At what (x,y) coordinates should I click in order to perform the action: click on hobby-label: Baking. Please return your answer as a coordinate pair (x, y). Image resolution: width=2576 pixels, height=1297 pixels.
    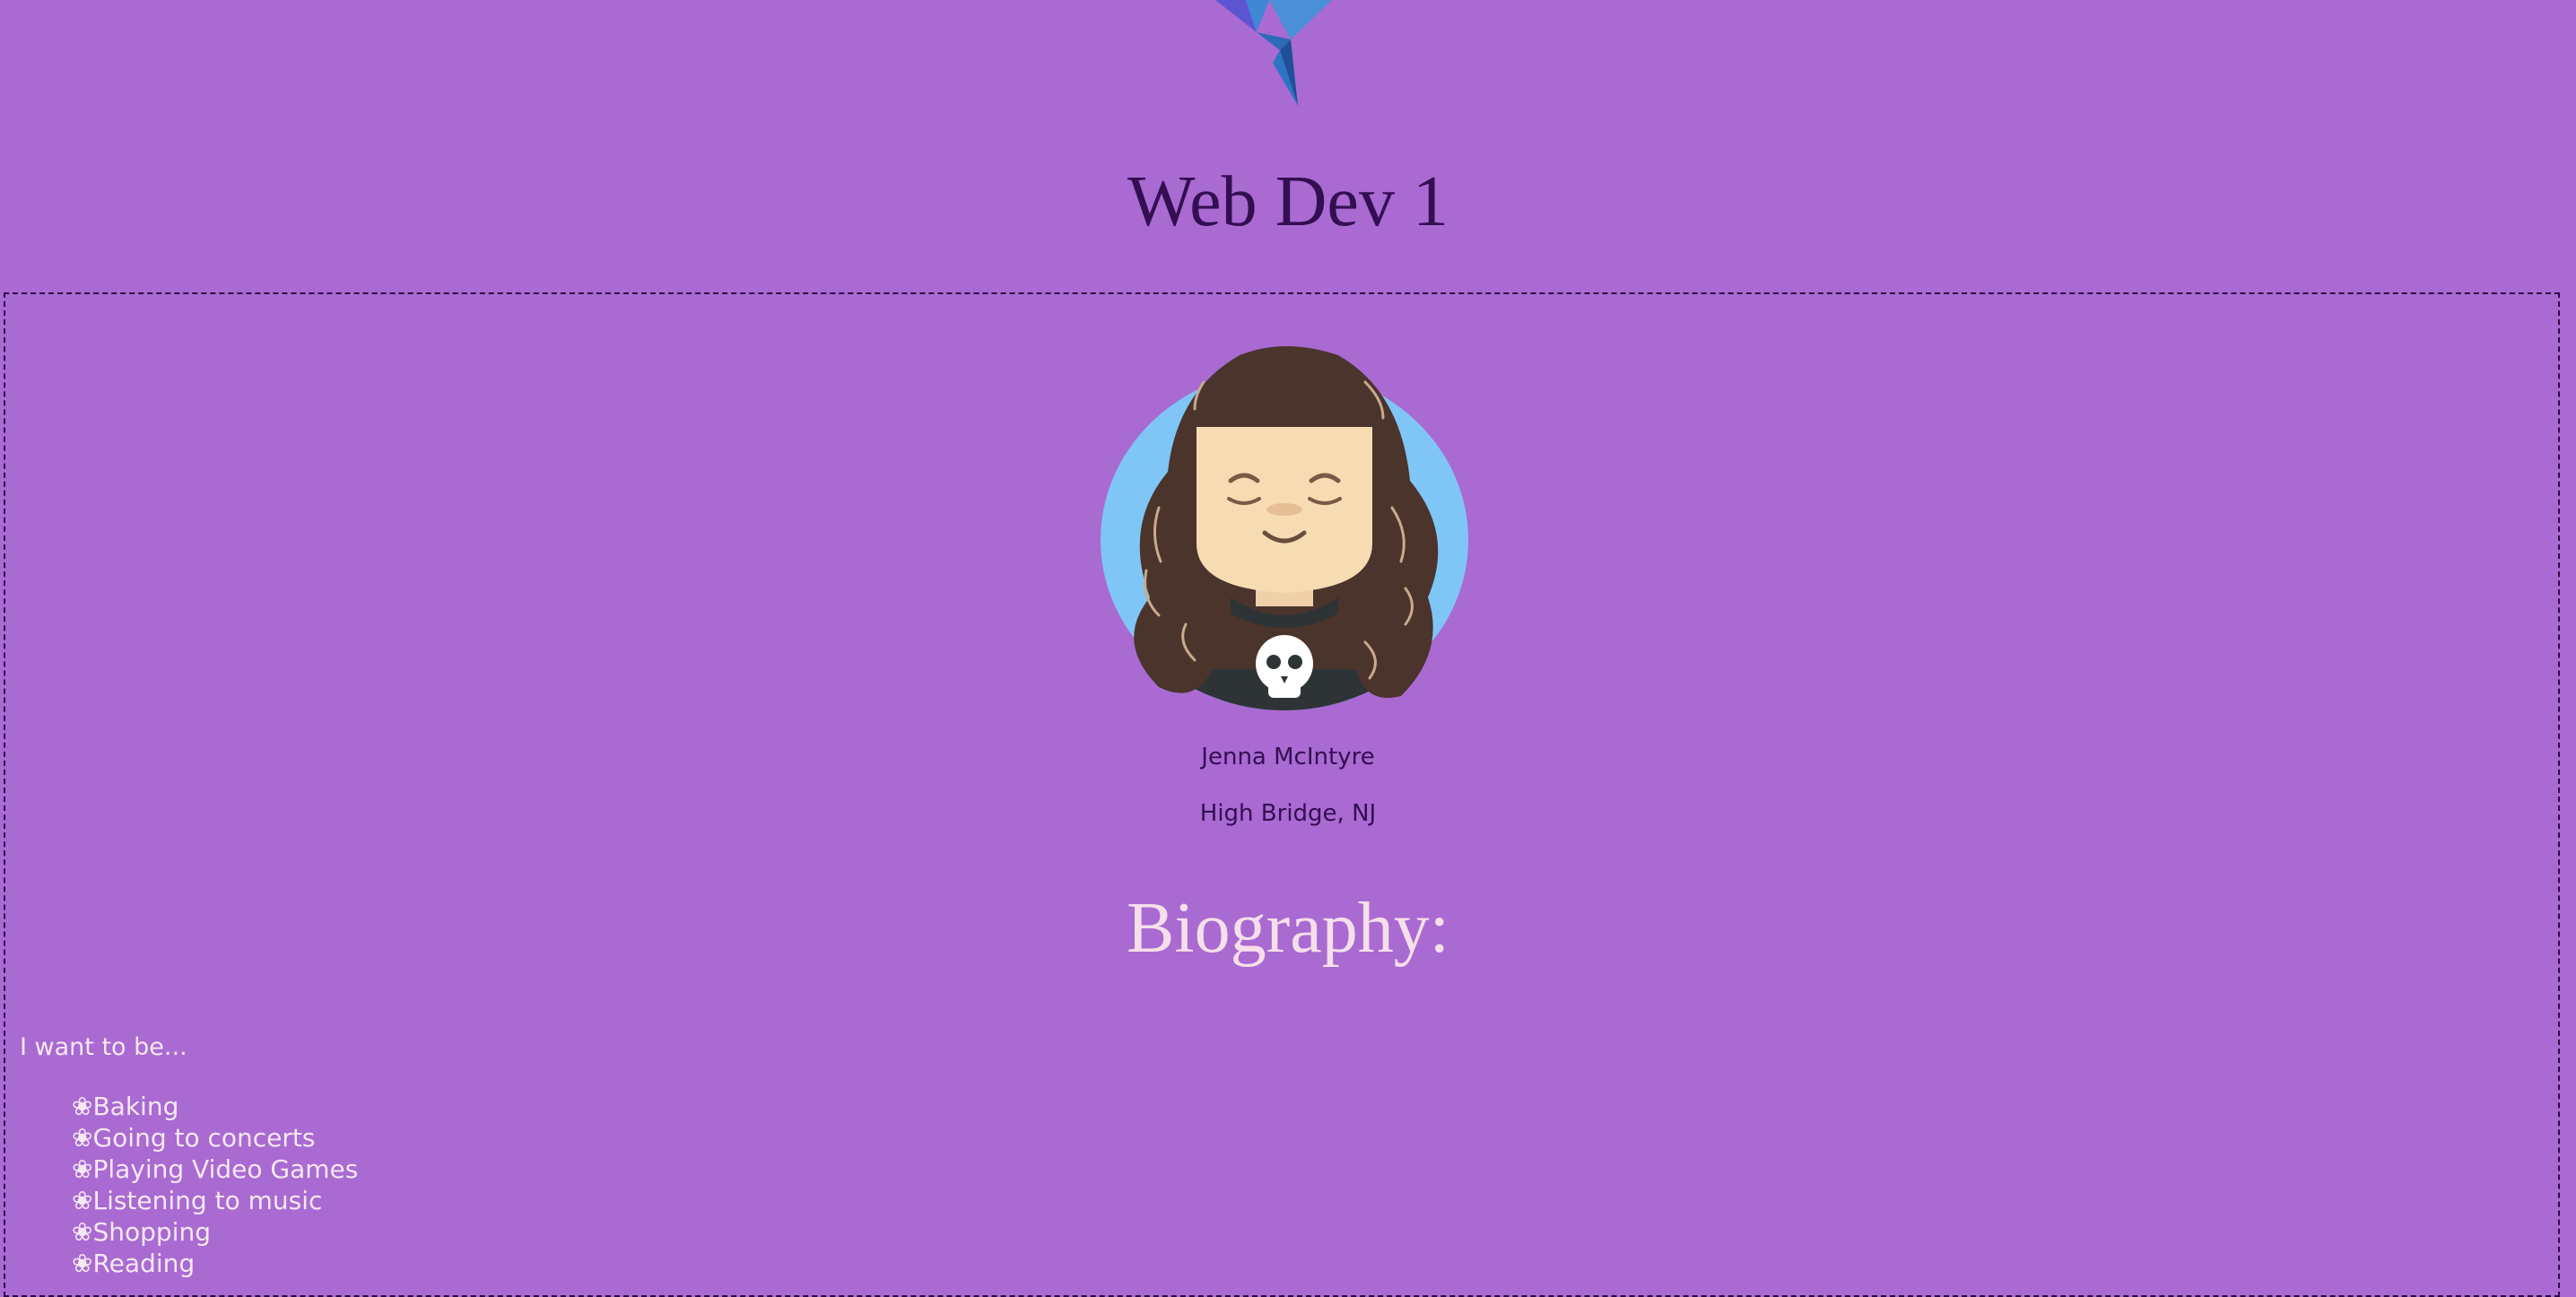
    Looking at the image, I should click on (135, 1106).